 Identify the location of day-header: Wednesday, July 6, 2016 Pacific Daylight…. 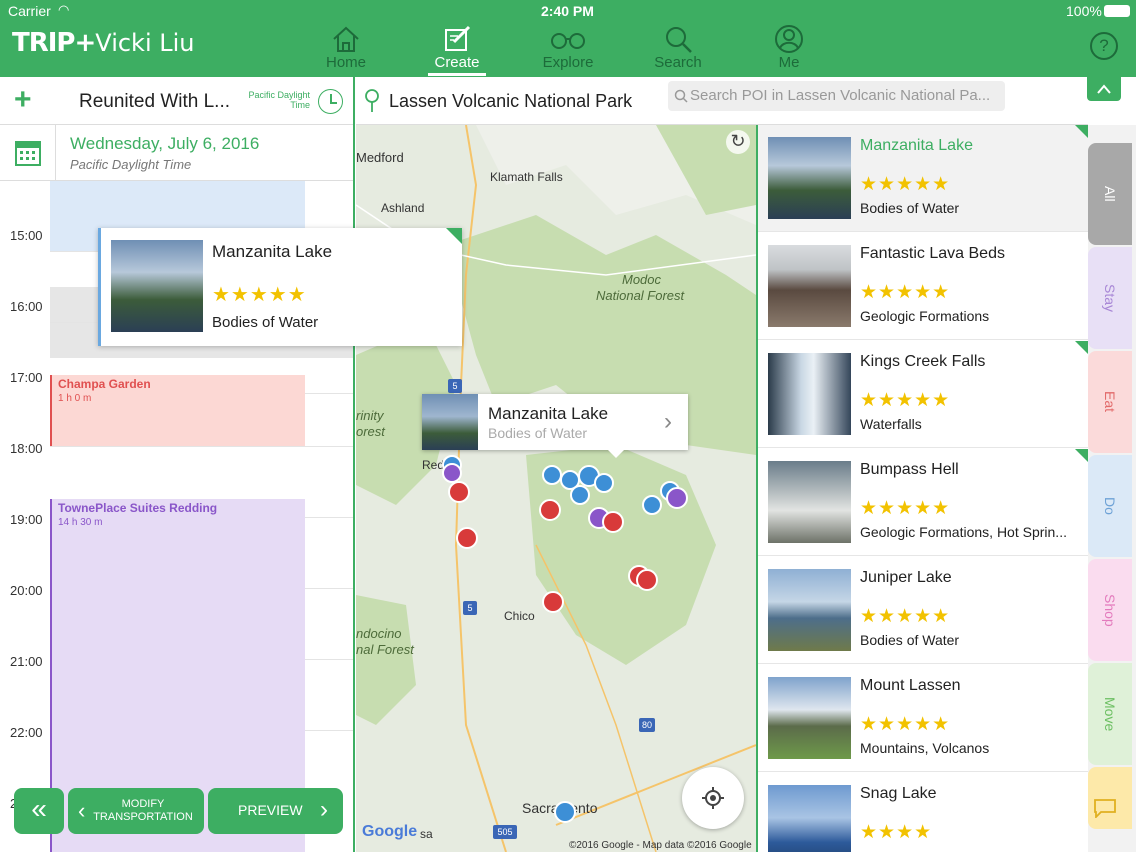
(176, 153).